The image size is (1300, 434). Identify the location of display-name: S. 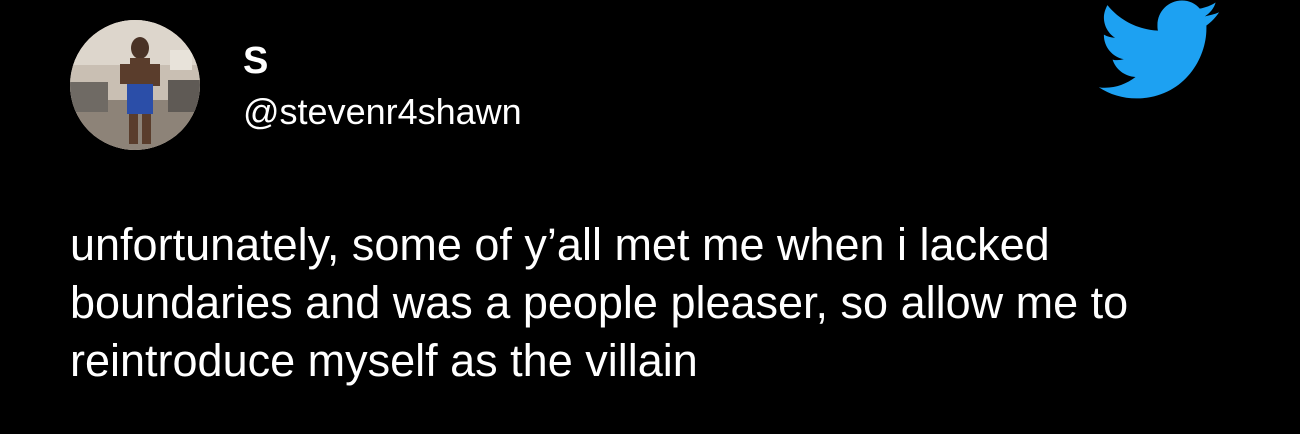
(255, 61).